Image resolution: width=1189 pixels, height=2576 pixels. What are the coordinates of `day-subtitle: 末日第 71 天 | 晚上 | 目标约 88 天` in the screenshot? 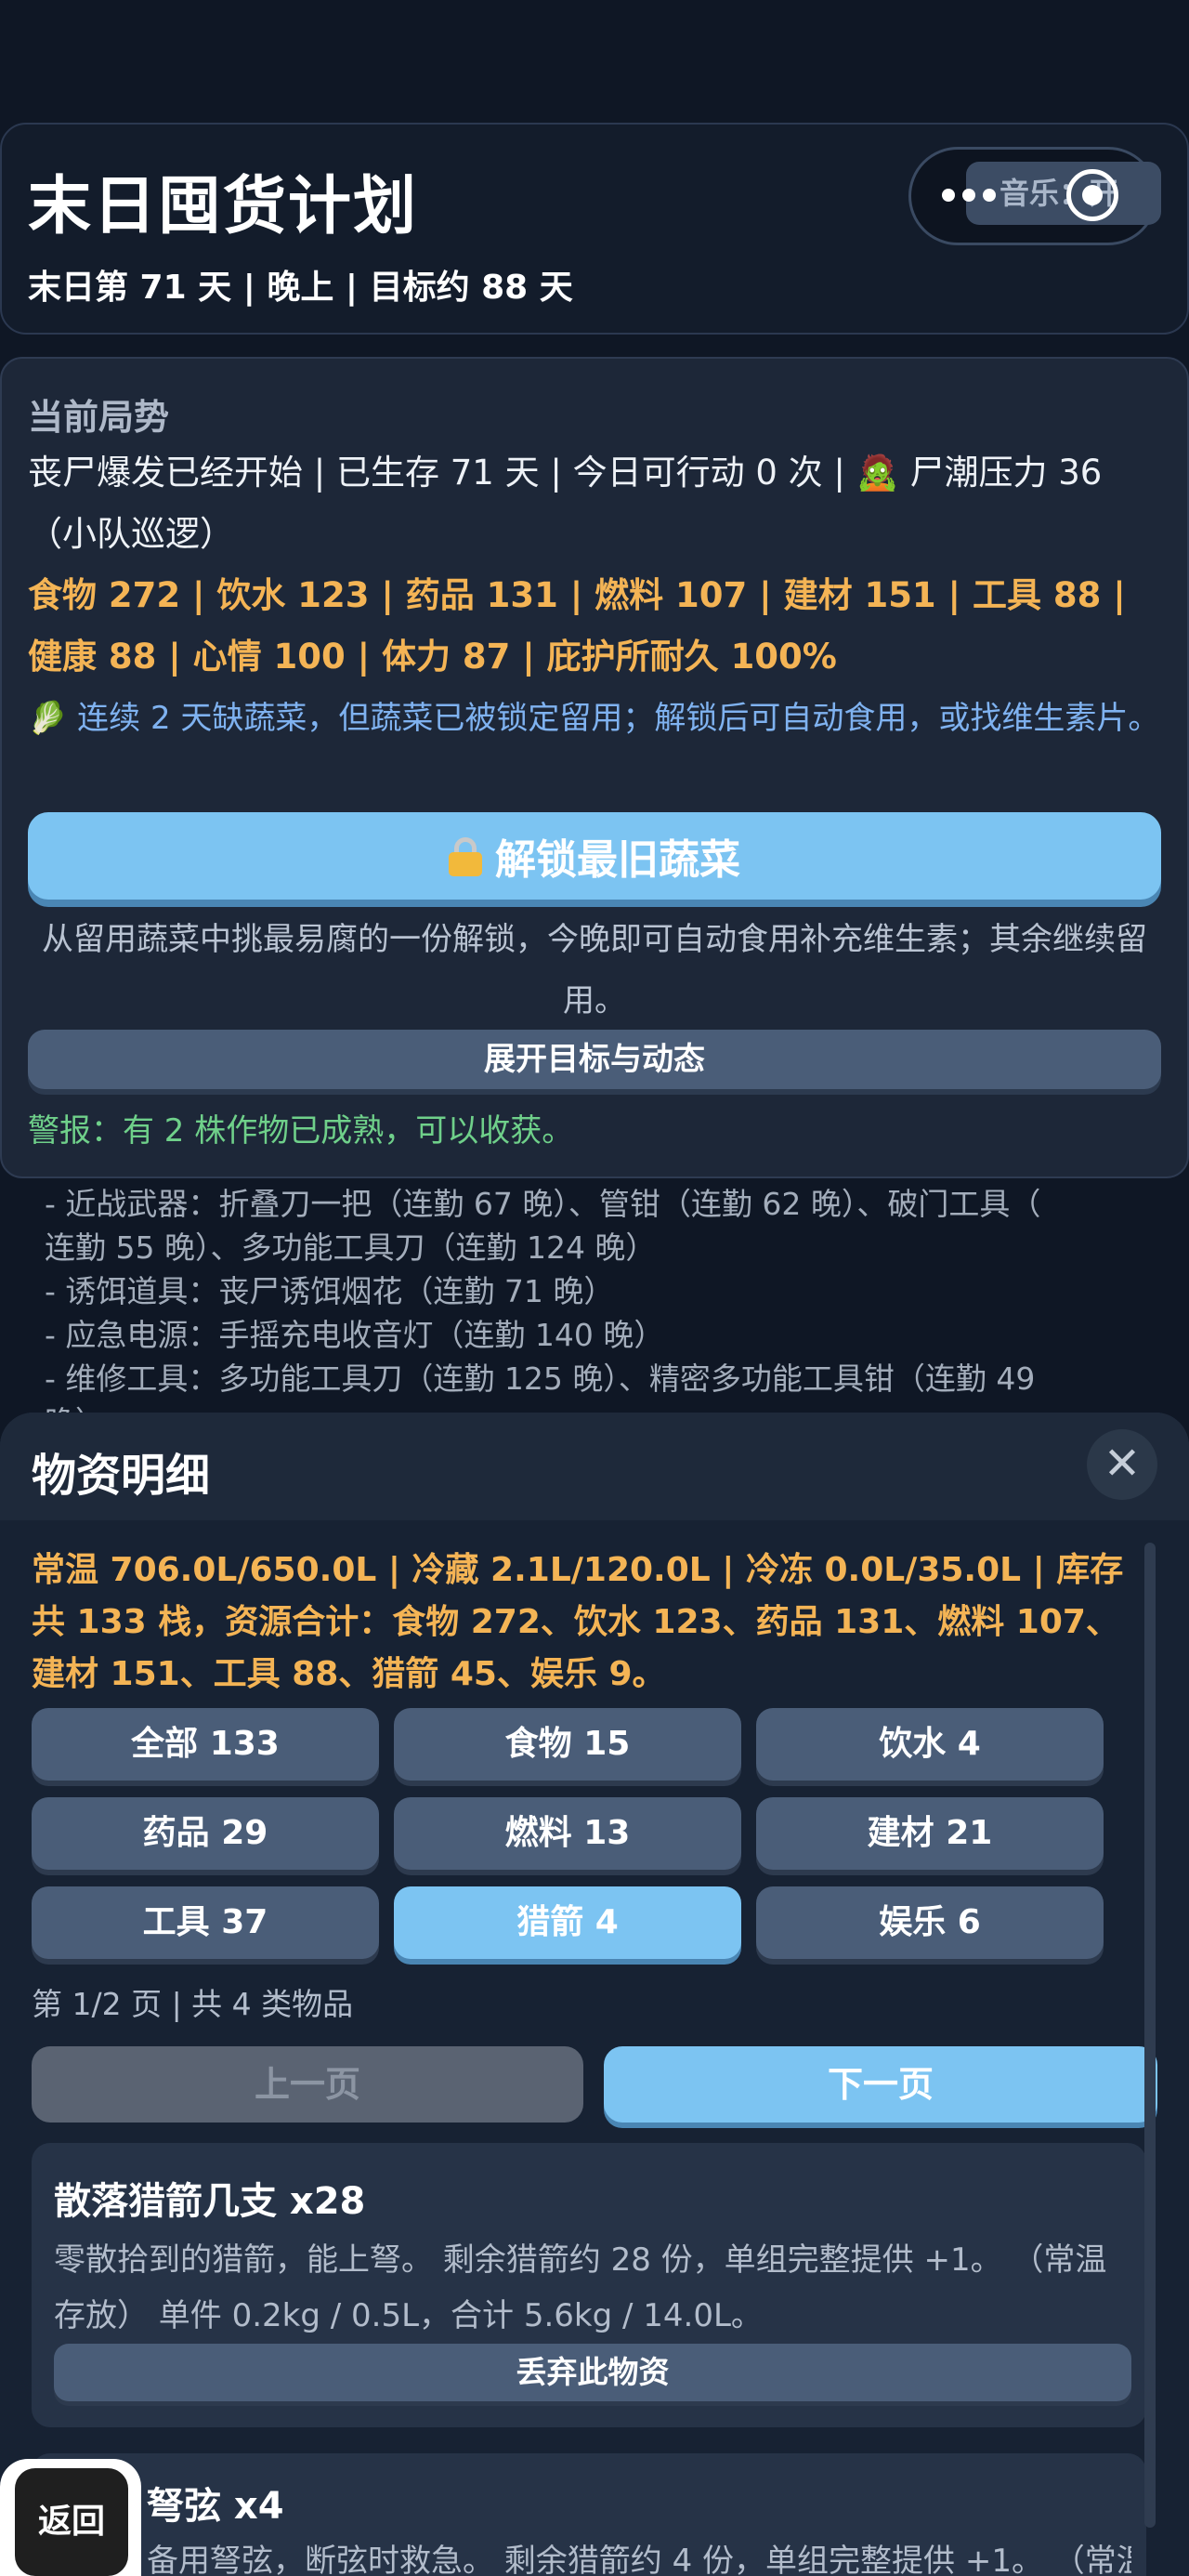 It's located at (301, 288).